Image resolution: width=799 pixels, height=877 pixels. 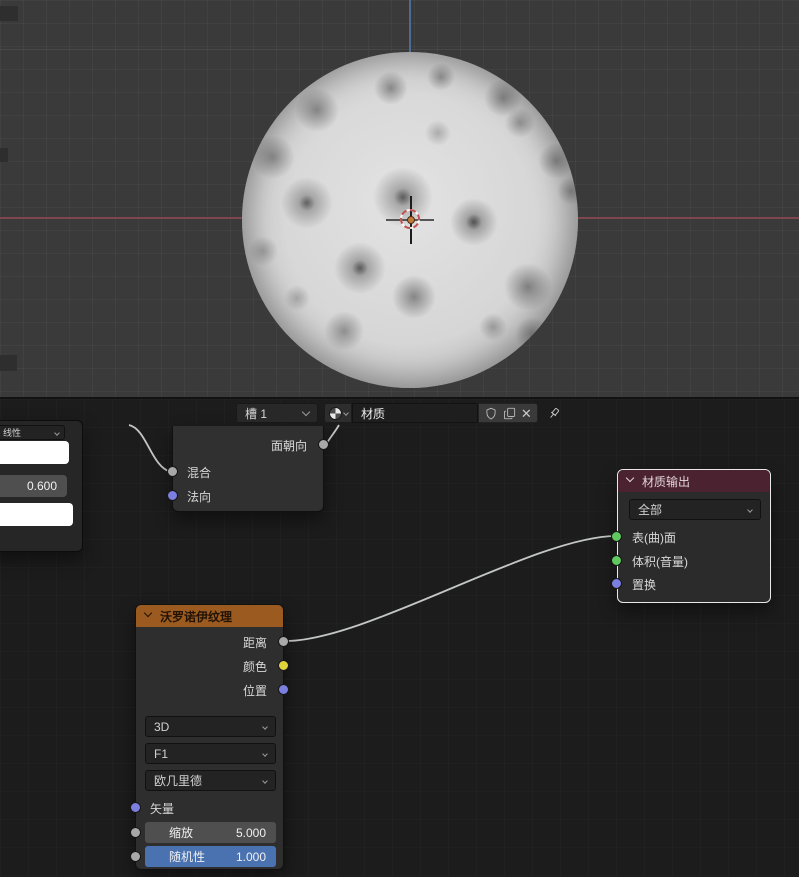 What do you see at coordinates (666, 481) in the screenshot?
I see `output-node-title: 材质输出` at bounding box center [666, 481].